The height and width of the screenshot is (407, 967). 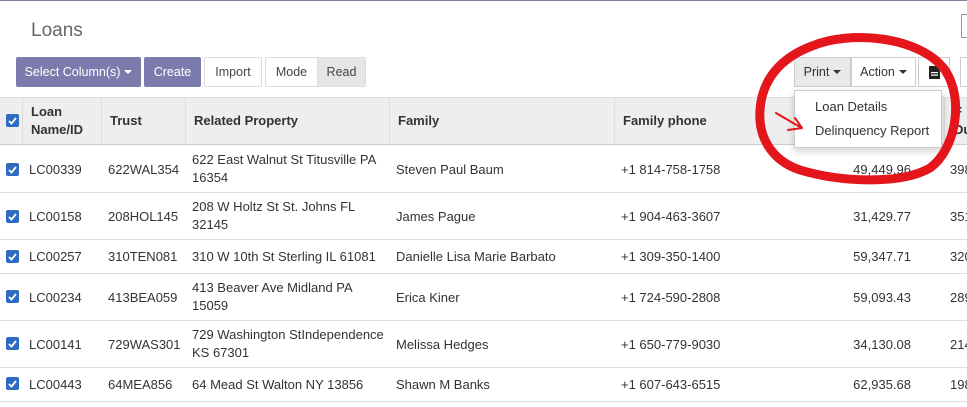 I want to click on column-trust-label: Trust, so click(x=126, y=120).